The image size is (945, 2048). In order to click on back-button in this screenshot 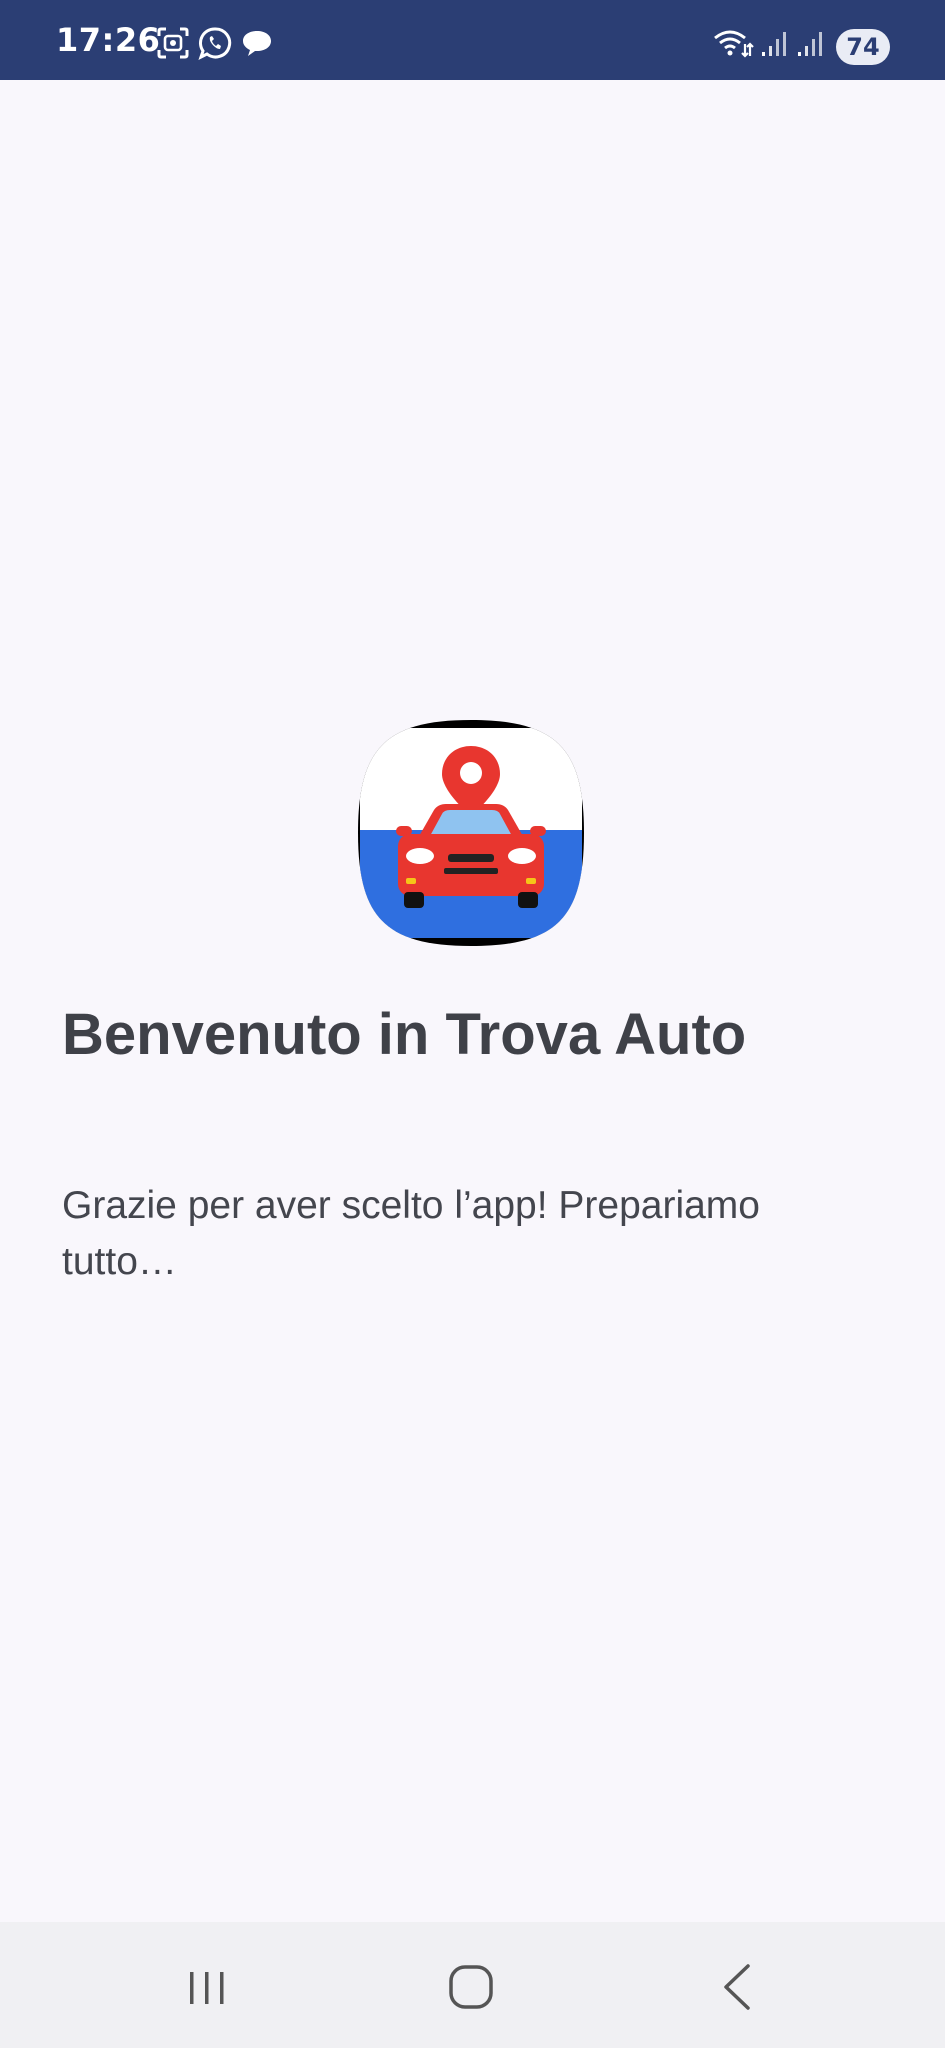, I will do `click(737, 1987)`.